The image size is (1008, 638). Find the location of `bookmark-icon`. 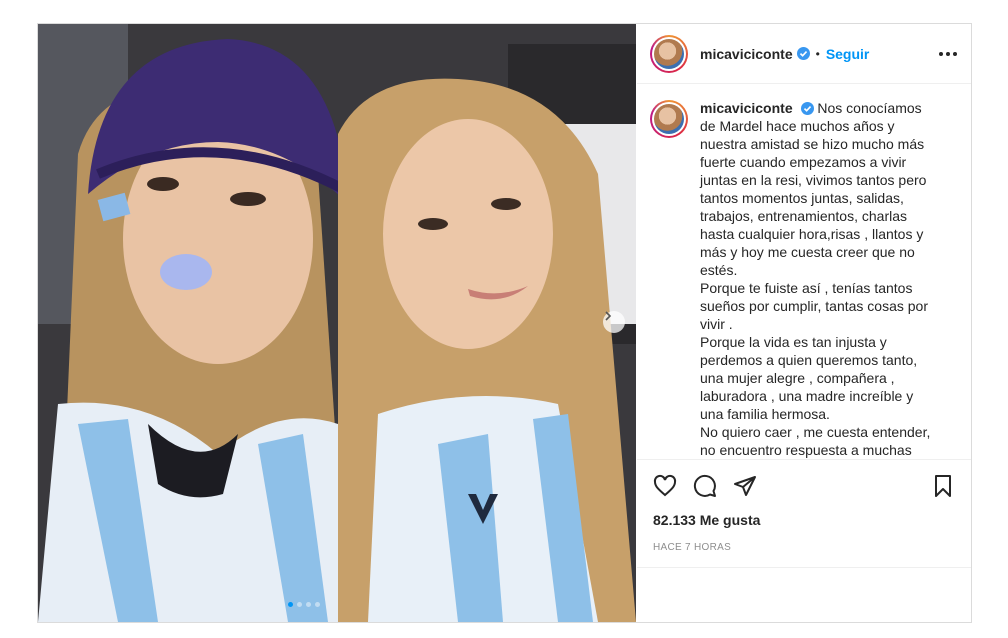

bookmark-icon is located at coordinates (943, 486).